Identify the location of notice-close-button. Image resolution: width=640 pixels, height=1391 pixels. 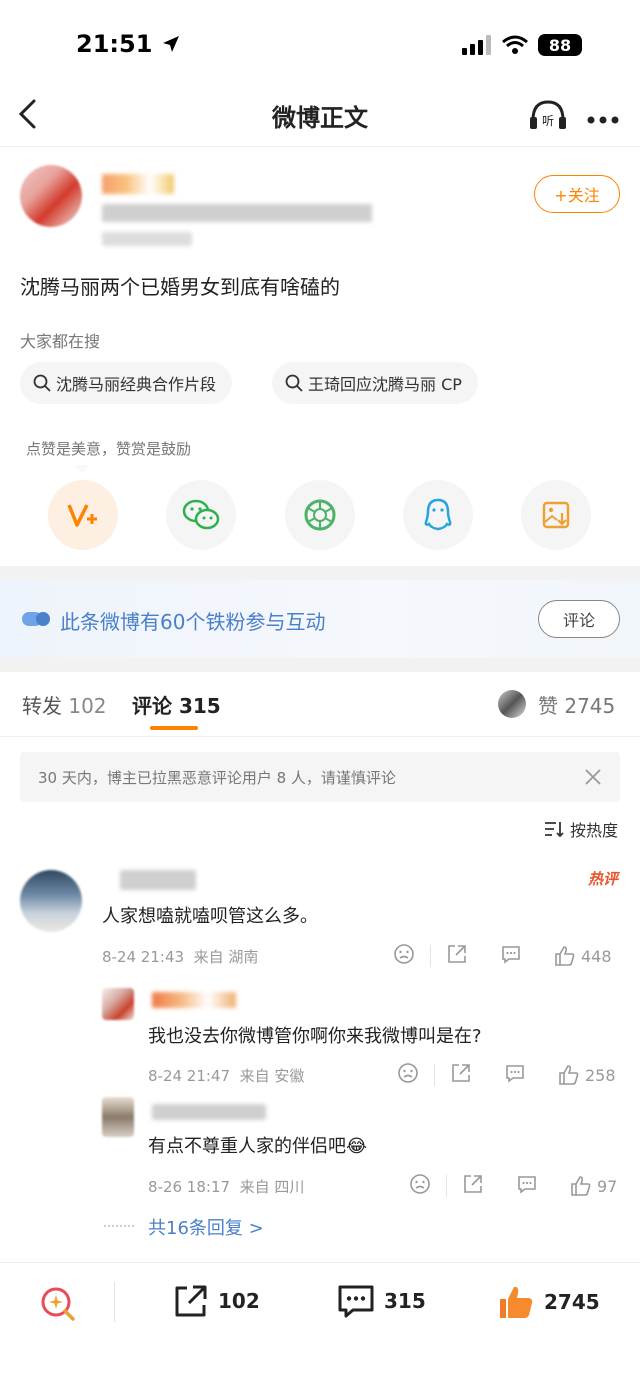
(593, 779).